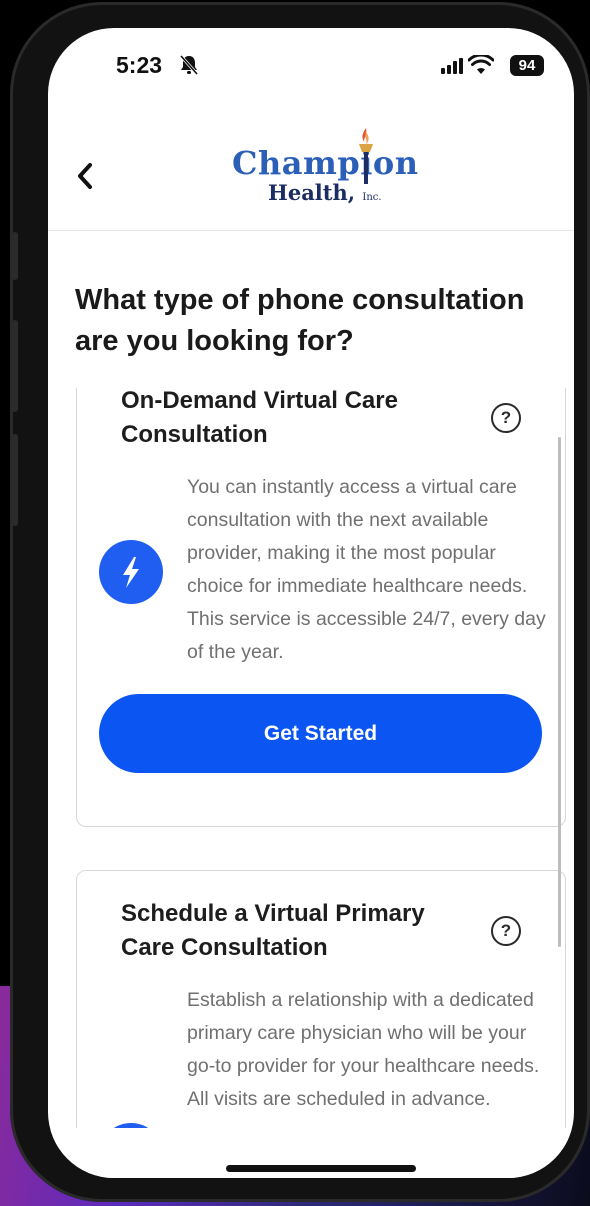 The height and width of the screenshot is (1206, 590). Describe the element at coordinates (320, 733) in the screenshot. I see `get-started-button: Get Started` at that location.